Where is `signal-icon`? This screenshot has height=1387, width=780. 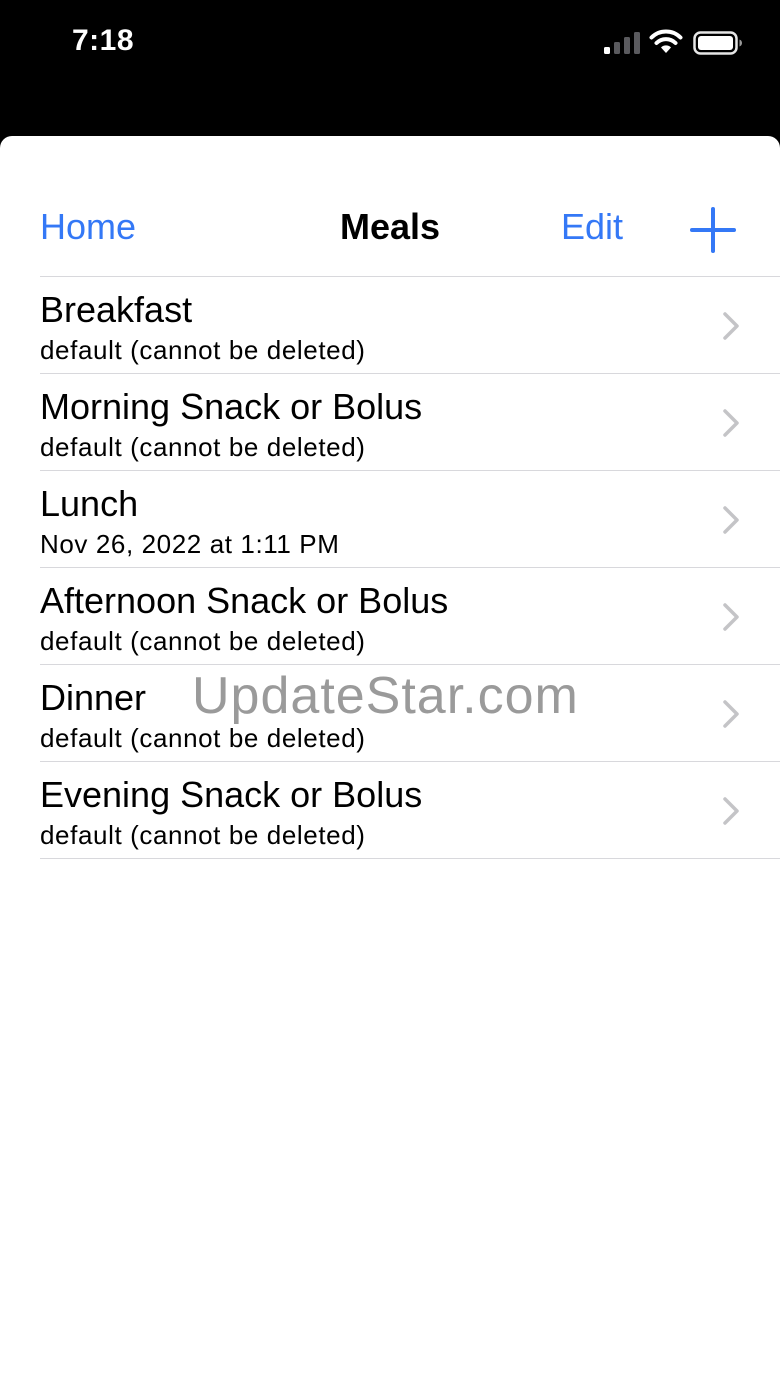
signal-icon is located at coordinates (622, 43).